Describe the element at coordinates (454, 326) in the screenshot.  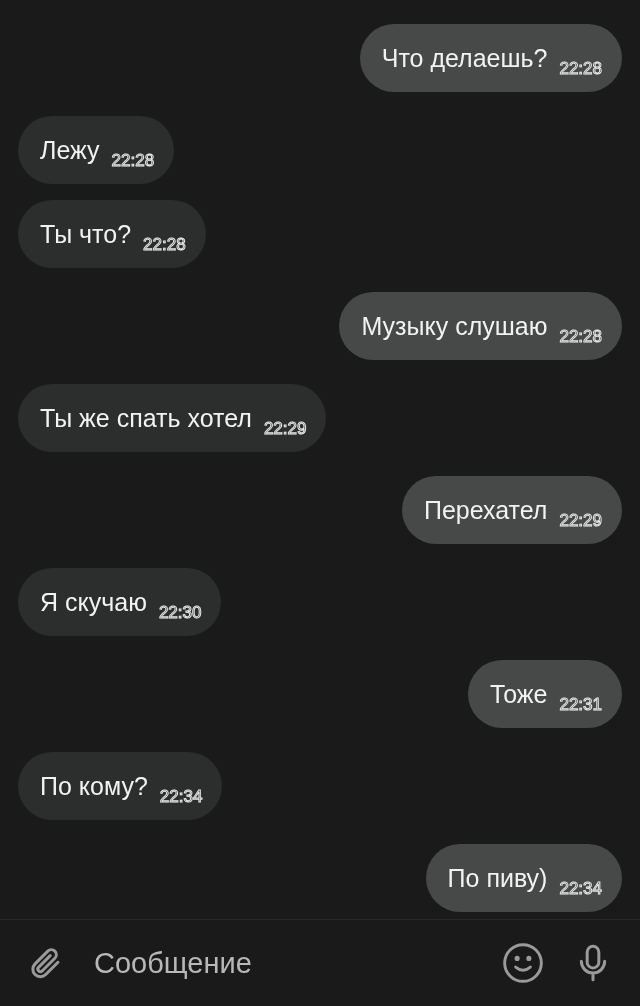
I see `message-text: Музыку слушаю` at that location.